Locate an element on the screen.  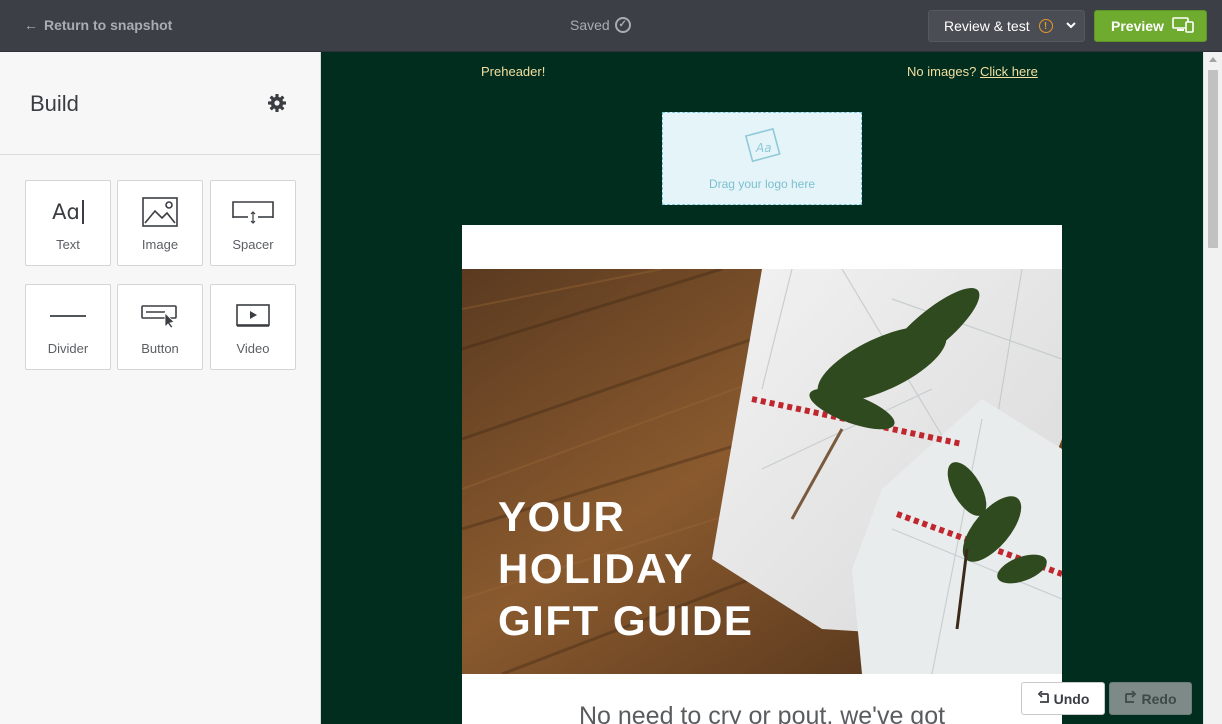
spacer-block-tile: Spacer is located at coordinates (253, 223).